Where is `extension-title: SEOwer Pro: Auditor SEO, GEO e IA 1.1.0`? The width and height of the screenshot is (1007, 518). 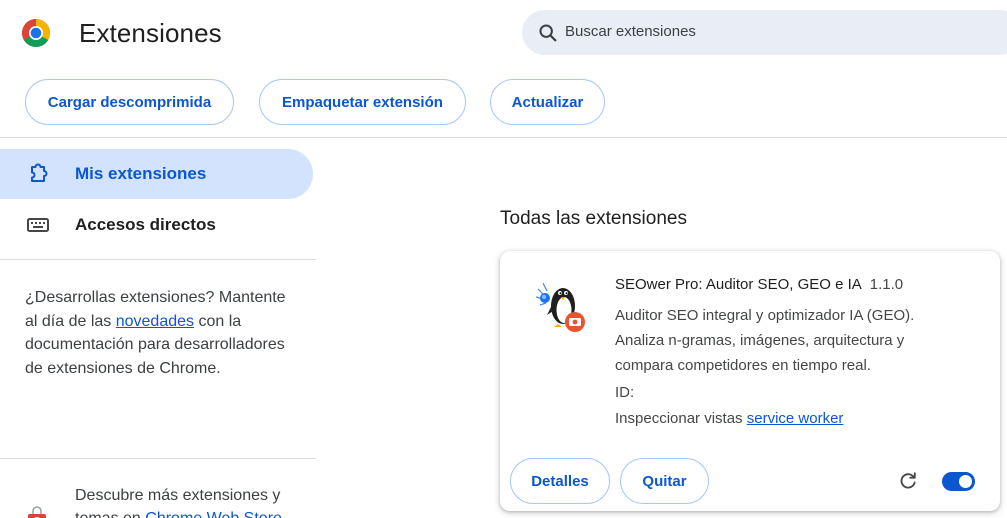
extension-title: SEOwer Pro: Auditor SEO, GEO e IA 1.1.0 is located at coordinates (759, 284).